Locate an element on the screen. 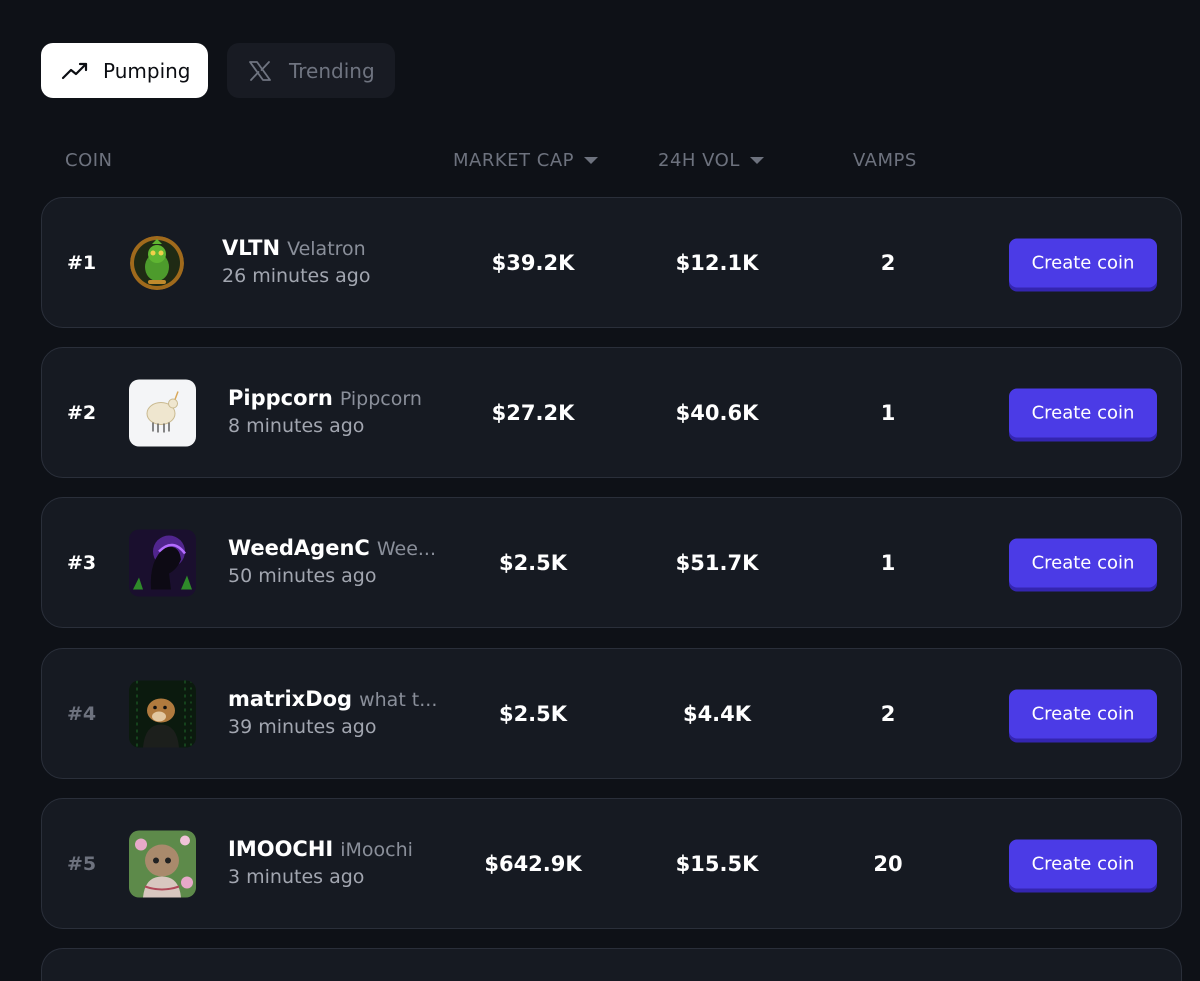 This screenshot has height=981, width=1200. header-vamps: VAMPS is located at coordinates (885, 160).